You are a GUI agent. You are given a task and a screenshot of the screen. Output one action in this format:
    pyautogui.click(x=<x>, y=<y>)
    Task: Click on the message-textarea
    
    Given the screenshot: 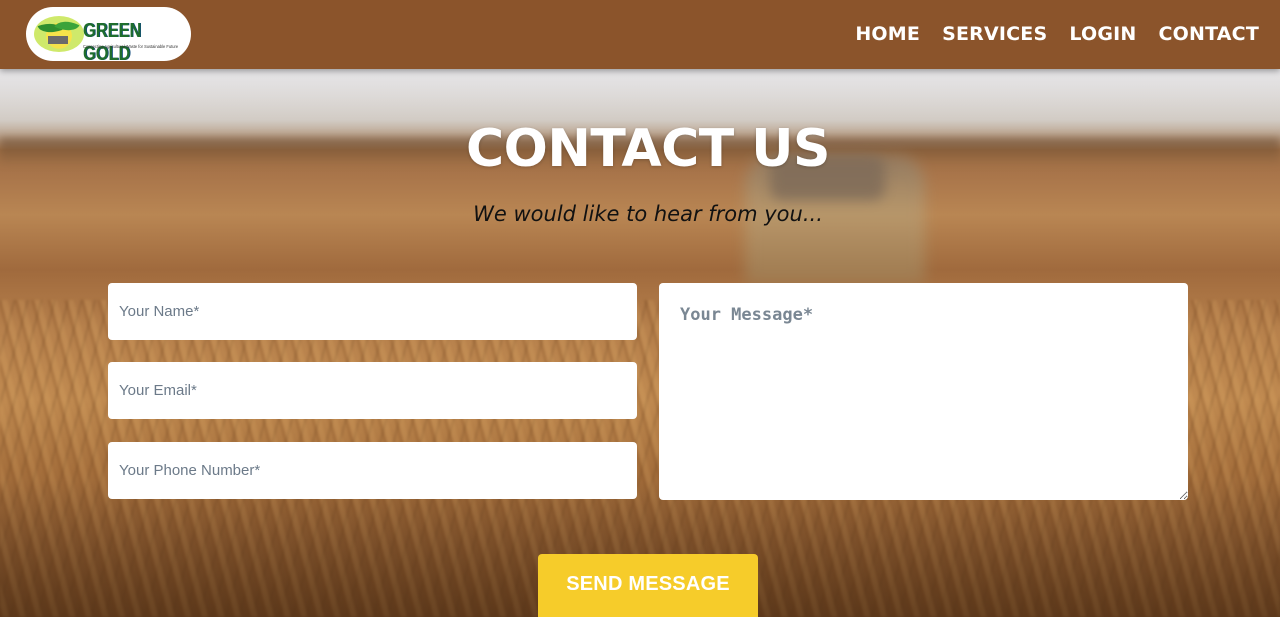 What is the action you would take?
    pyautogui.click(x=923, y=391)
    